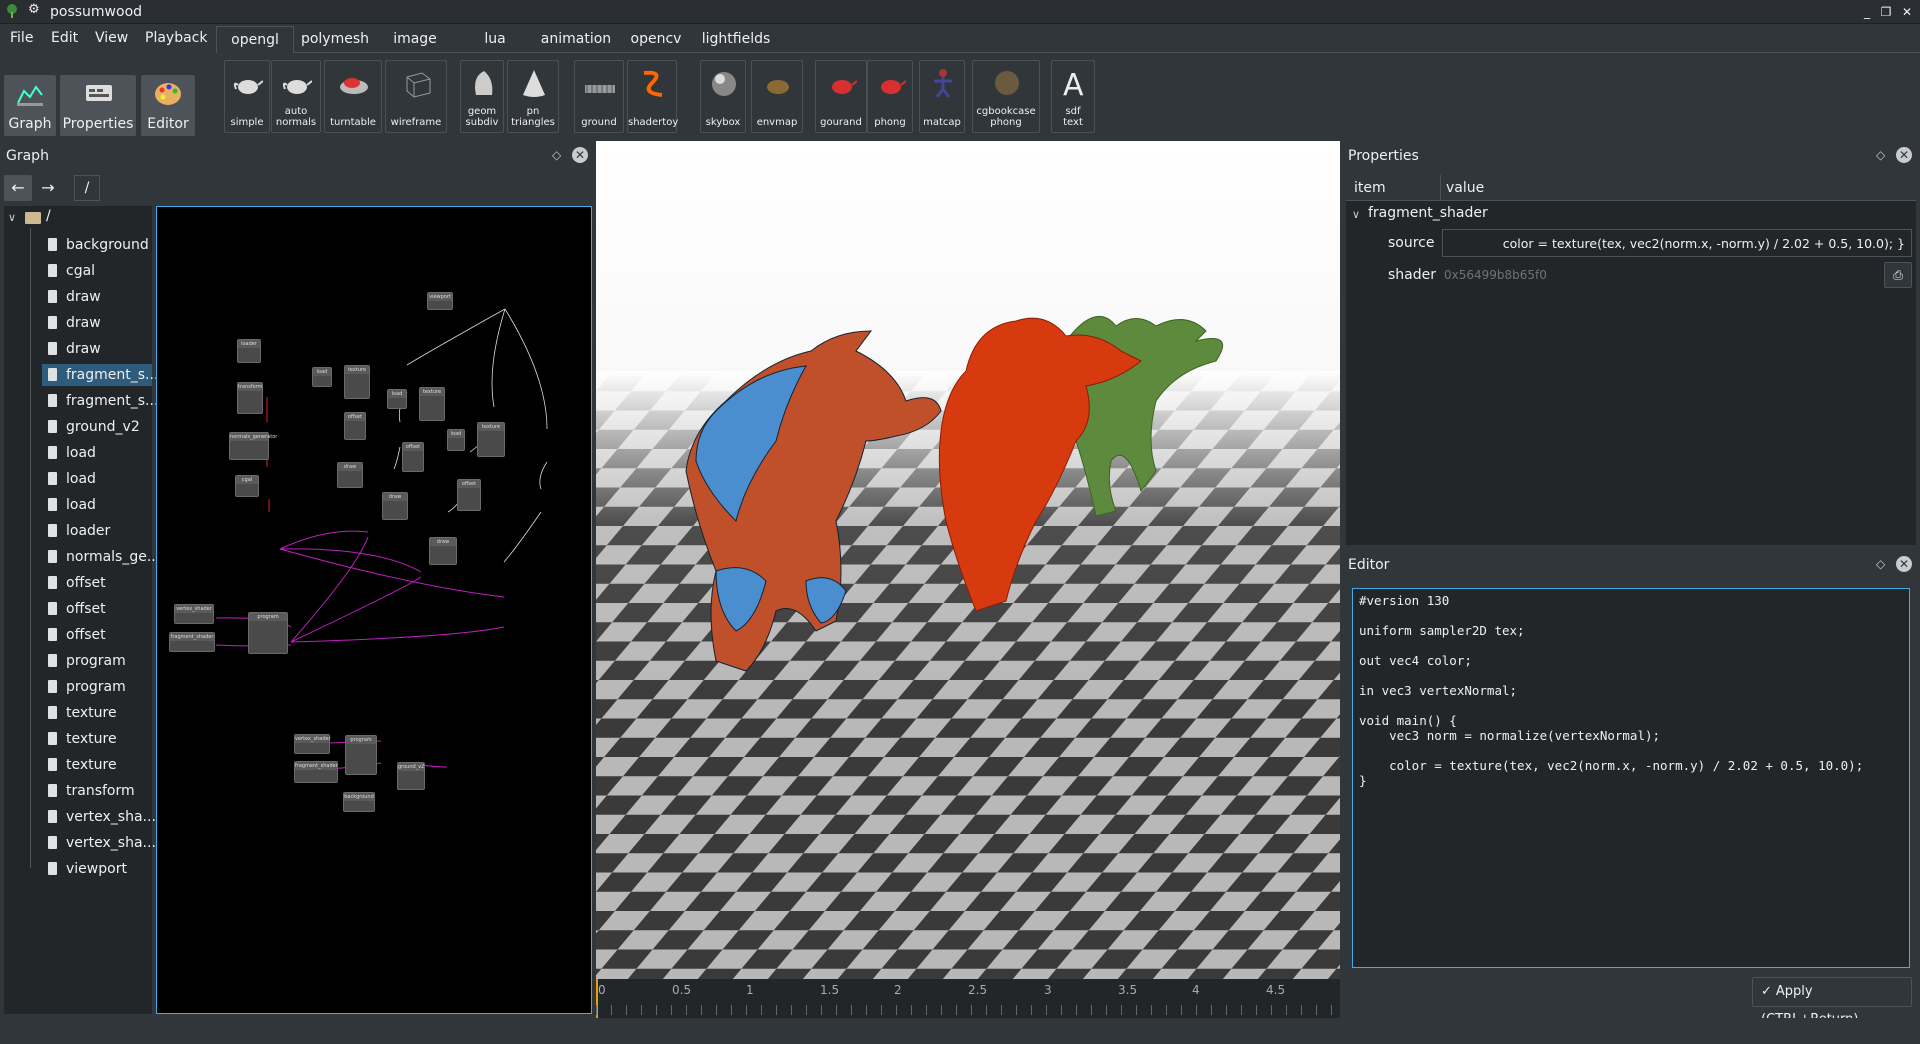  I want to click on timeline: 0 0.5 1 1.5 2 2.5 3 3.5 4 4.5, so click(968, 998).